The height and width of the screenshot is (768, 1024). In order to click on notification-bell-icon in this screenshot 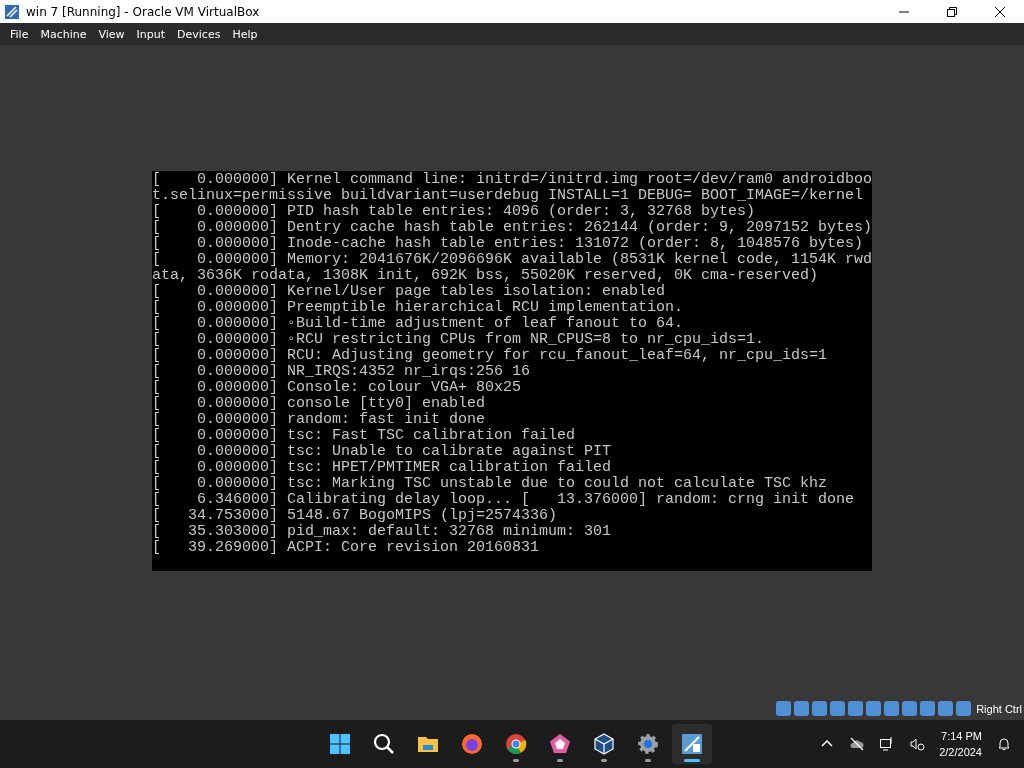, I will do `click(1004, 744)`.